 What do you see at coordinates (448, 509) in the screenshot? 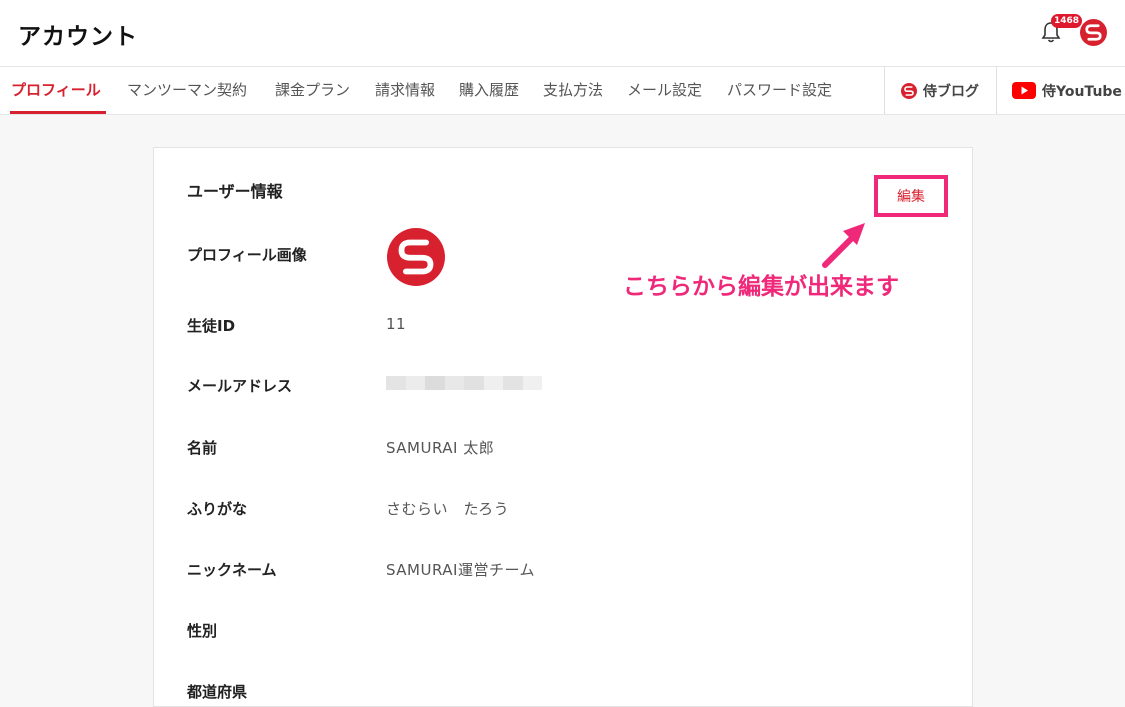
I see `furigana-value: さむらい たろう` at bounding box center [448, 509].